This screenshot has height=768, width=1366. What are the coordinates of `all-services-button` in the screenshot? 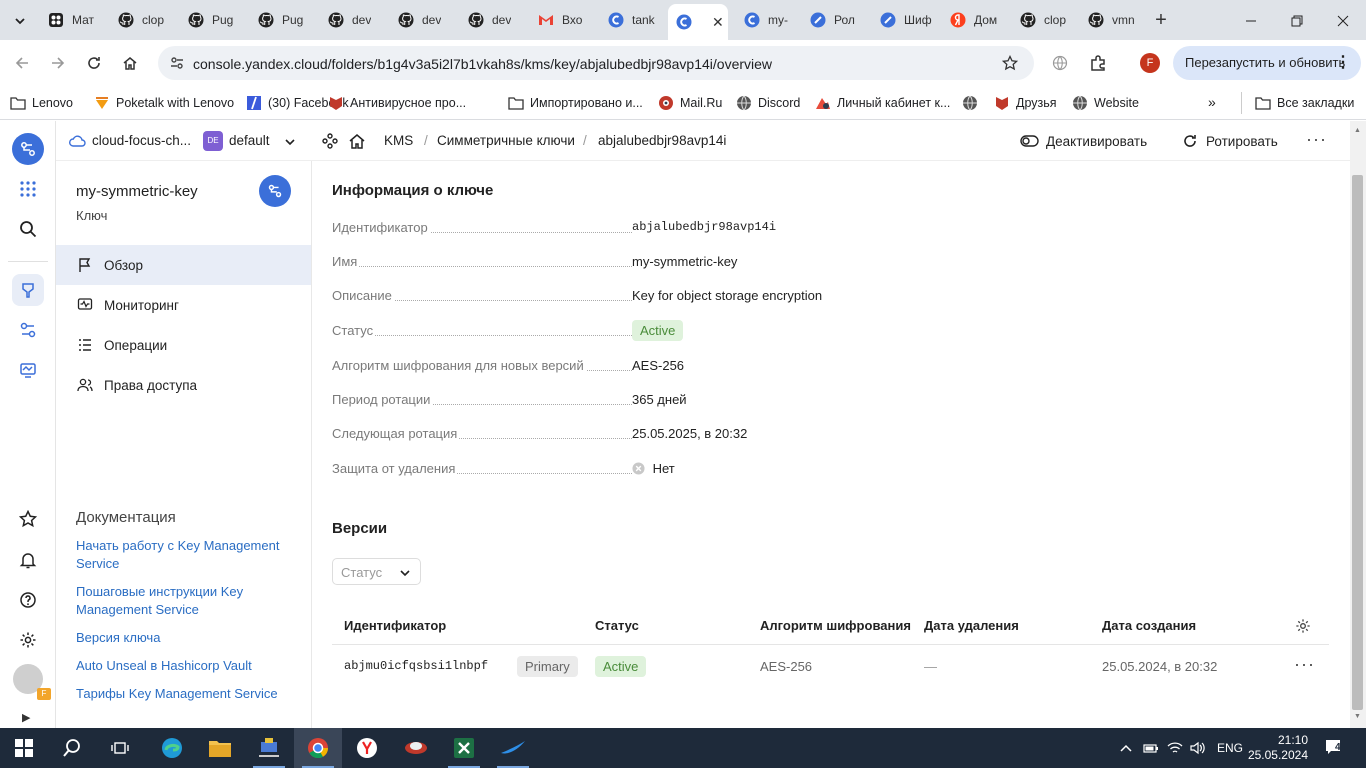 It's located at (28, 189).